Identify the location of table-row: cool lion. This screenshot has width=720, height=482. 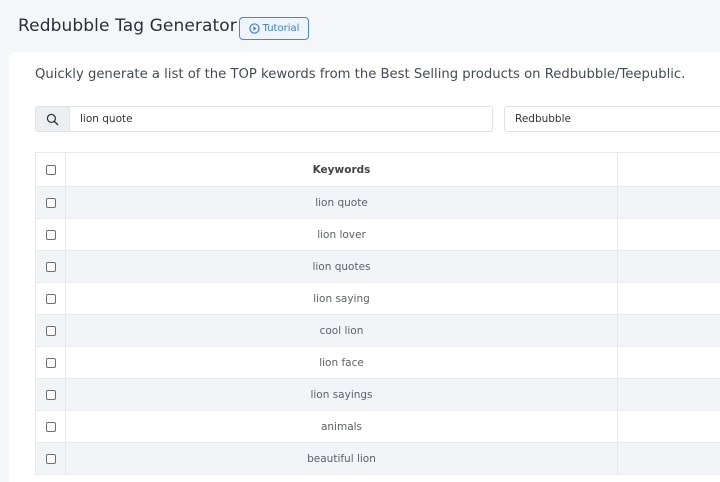
(378, 331).